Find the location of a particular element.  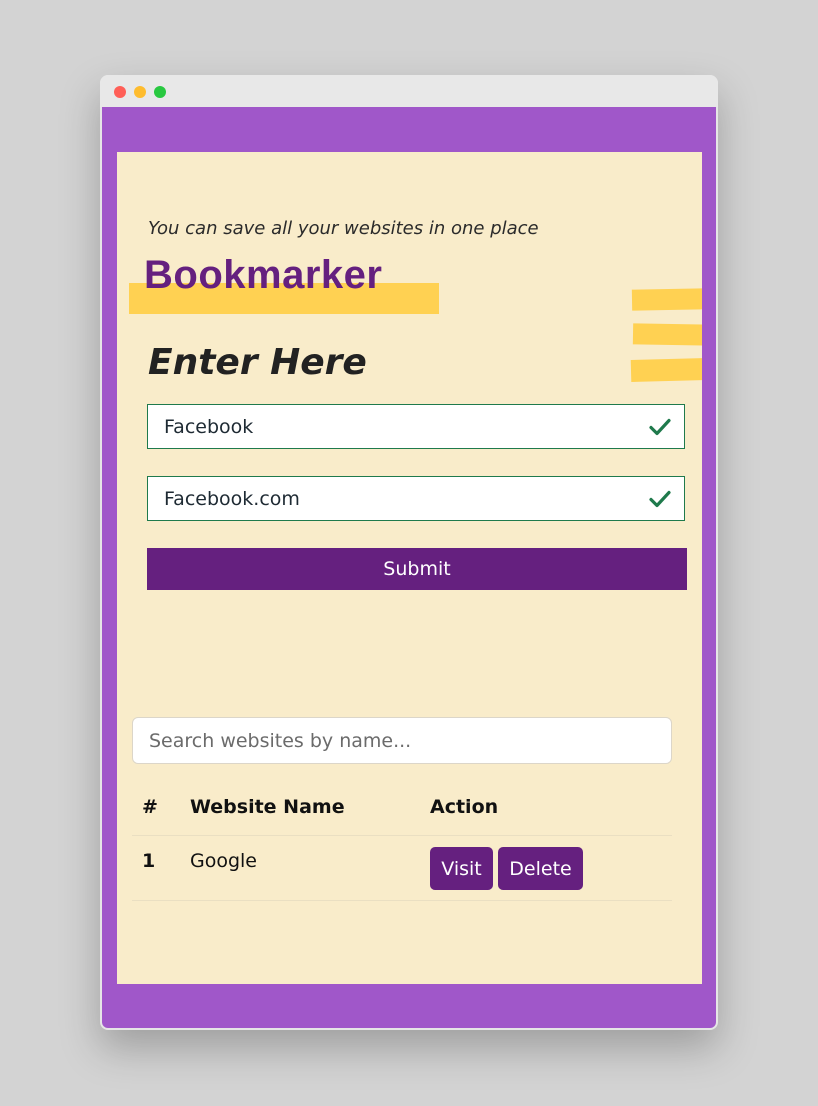

form-heading: Enter Here is located at coordinates (257, 362).